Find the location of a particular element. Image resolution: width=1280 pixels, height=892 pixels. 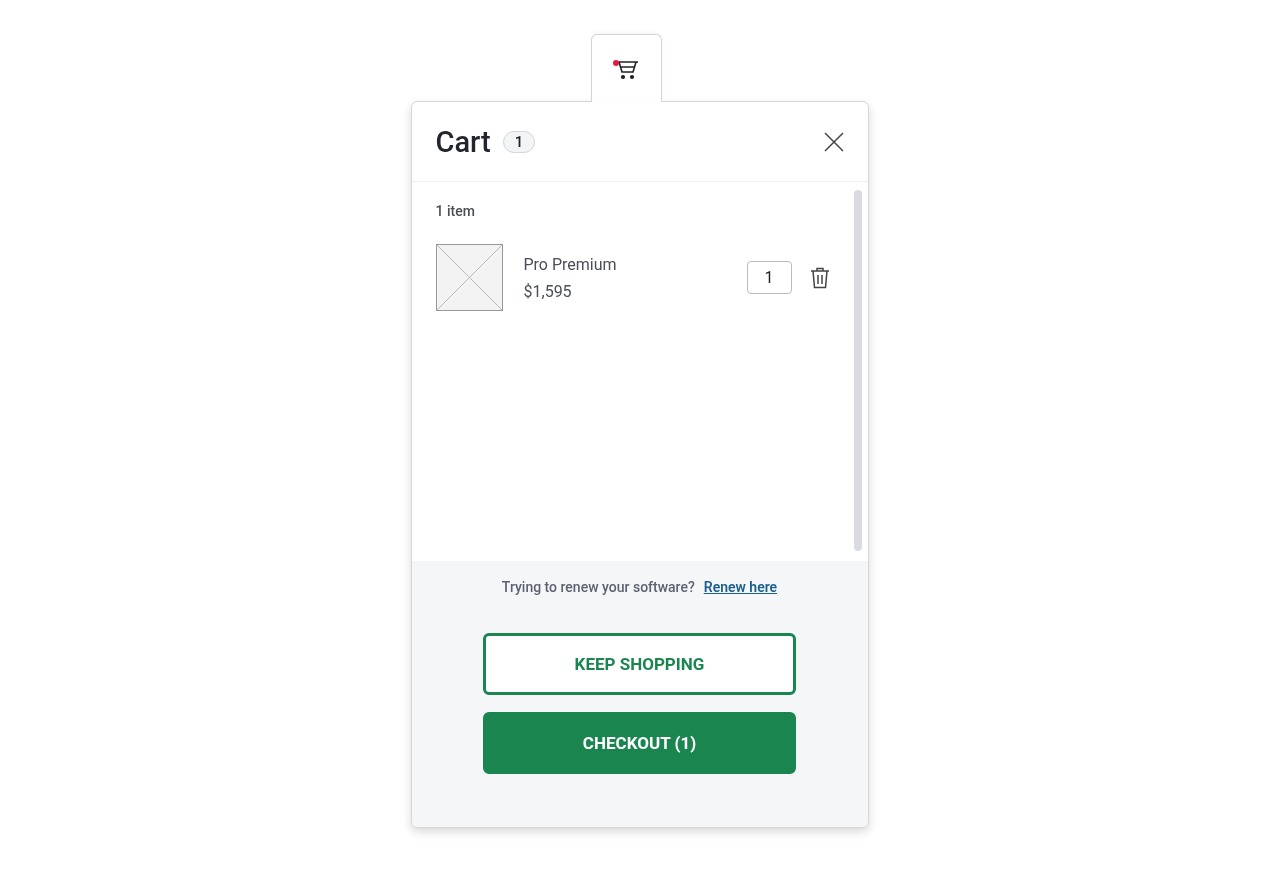

renew-link: Renew here is located at coordinates (740, 587).